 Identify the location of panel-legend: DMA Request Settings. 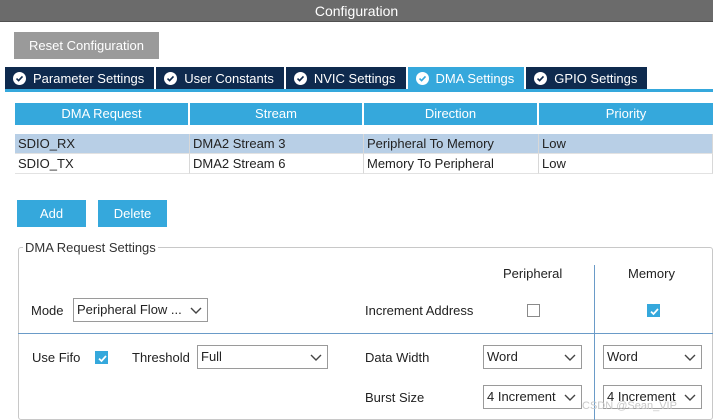
(90, 247).